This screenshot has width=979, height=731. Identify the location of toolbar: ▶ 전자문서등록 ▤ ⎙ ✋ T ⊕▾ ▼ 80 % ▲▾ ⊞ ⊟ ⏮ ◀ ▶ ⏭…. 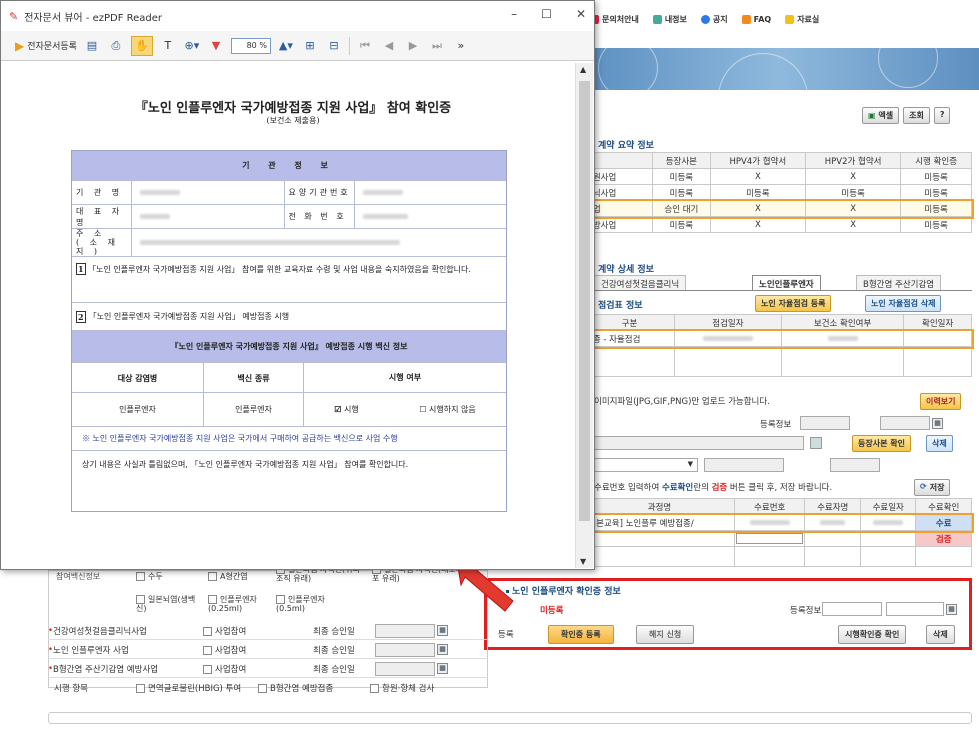
(297, 46).